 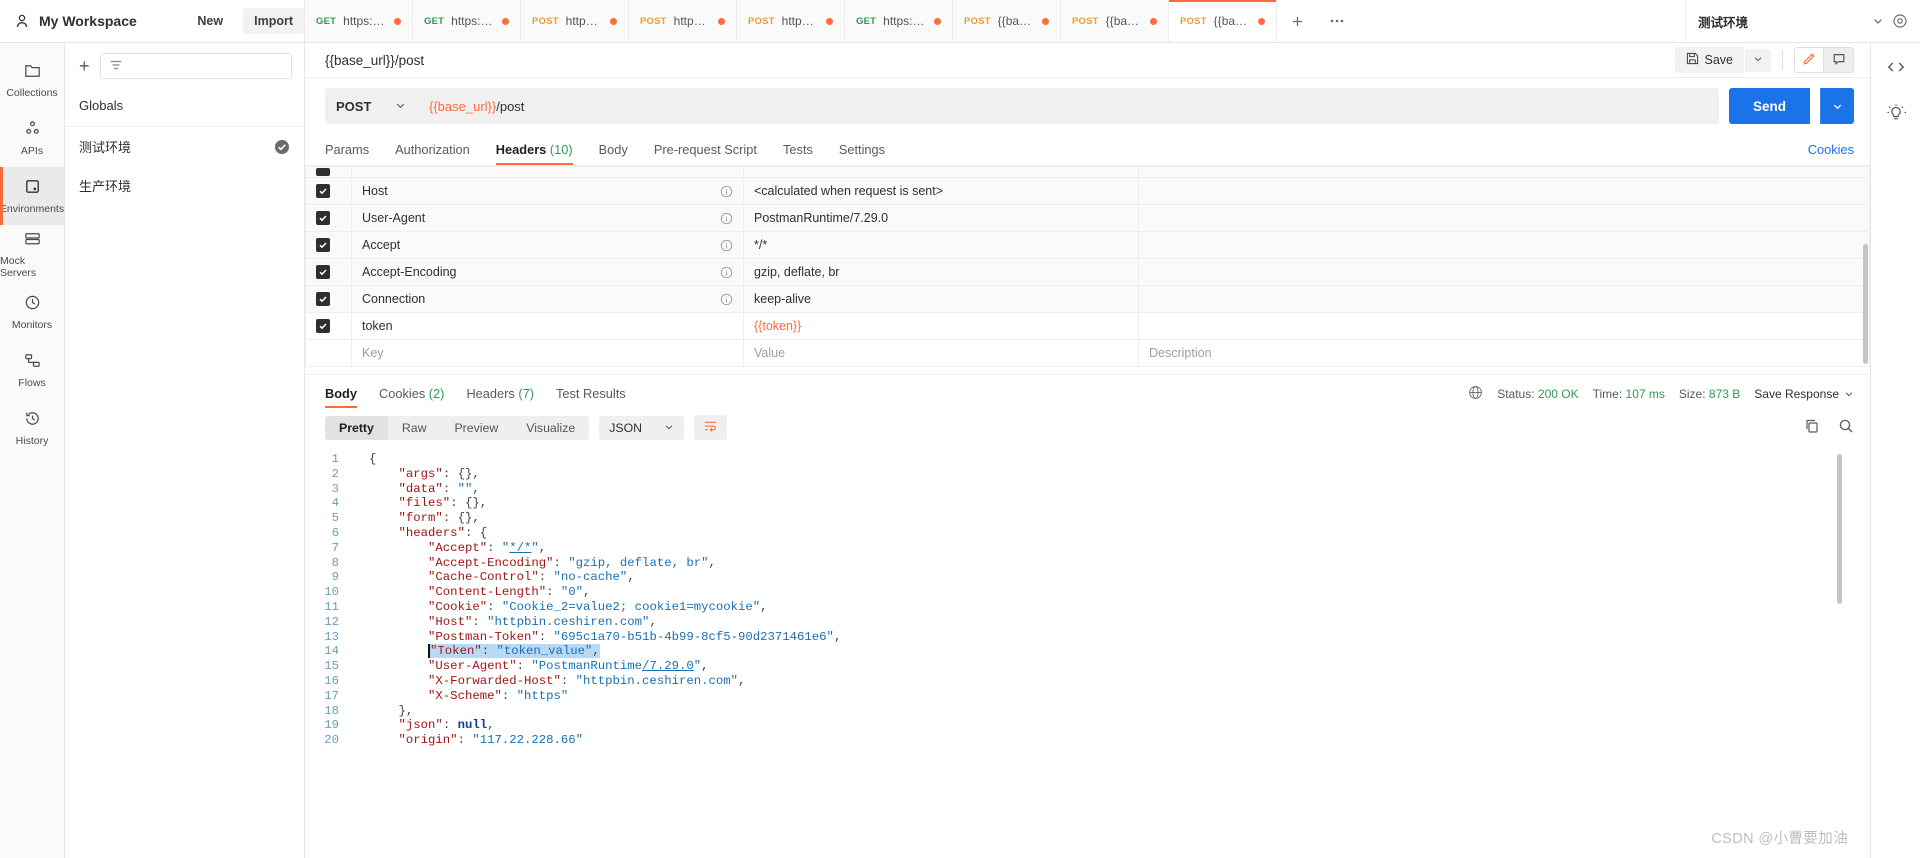 I want to click on sidebar-item-monitors: Monitors, so click(x=32, y=312).